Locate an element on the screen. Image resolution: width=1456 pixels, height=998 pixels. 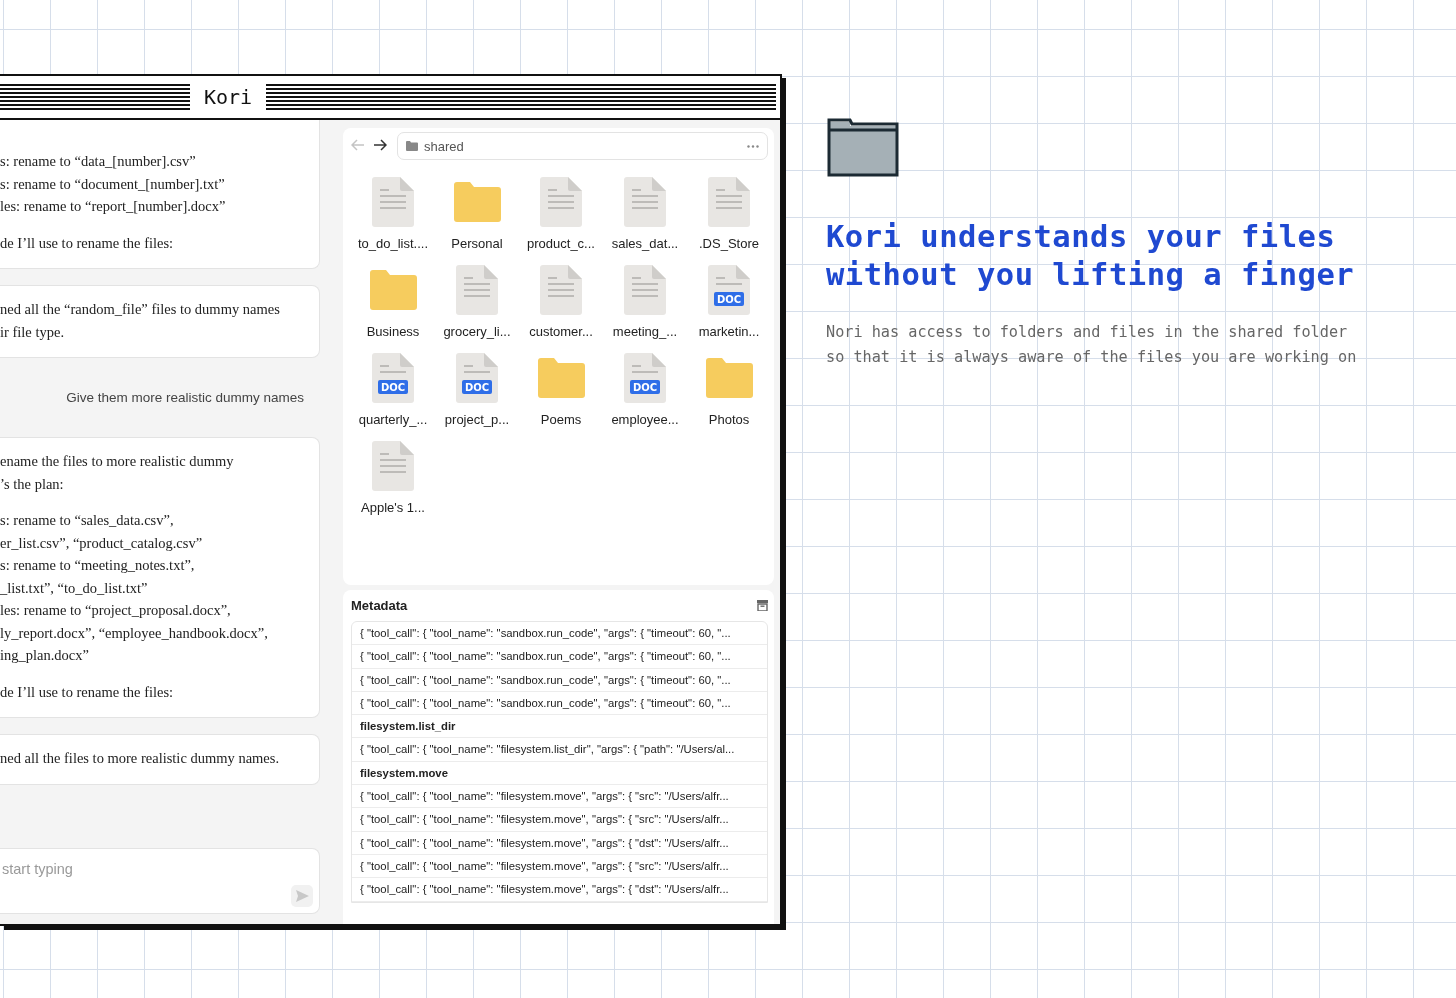
message-text: les: rename to “project_proposal.docx”, is located at coordinates (116, 610).